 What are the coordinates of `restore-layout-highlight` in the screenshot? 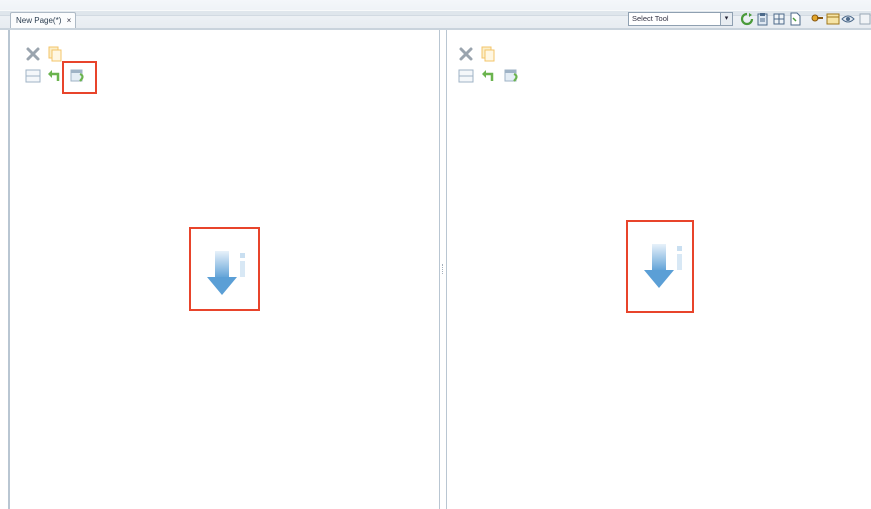 It's located at (79, 77).